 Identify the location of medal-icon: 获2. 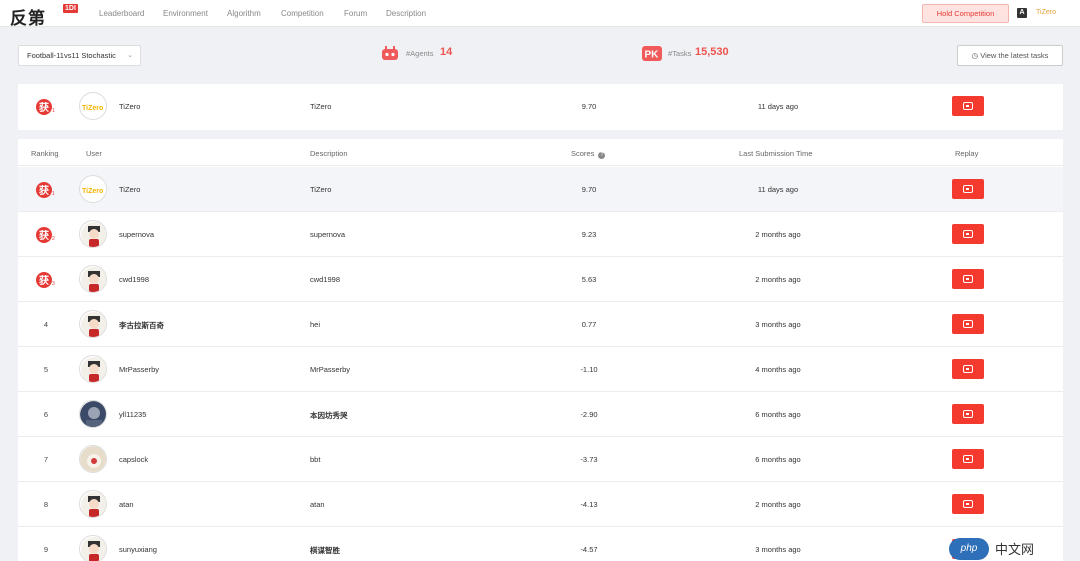
(45, 235).